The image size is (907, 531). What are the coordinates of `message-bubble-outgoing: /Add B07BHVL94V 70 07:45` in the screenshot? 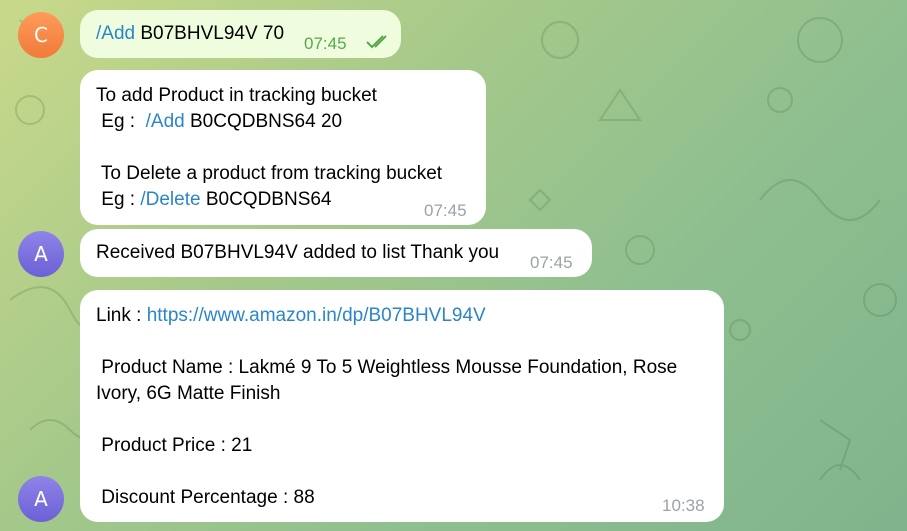 It's located at (240, 34).